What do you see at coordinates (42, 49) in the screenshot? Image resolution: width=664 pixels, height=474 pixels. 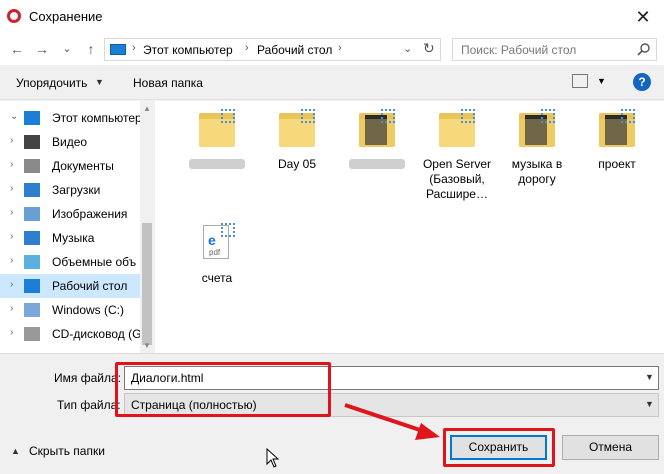 I see `forward-arrow-icon: →` at bounding box center [42, 49].